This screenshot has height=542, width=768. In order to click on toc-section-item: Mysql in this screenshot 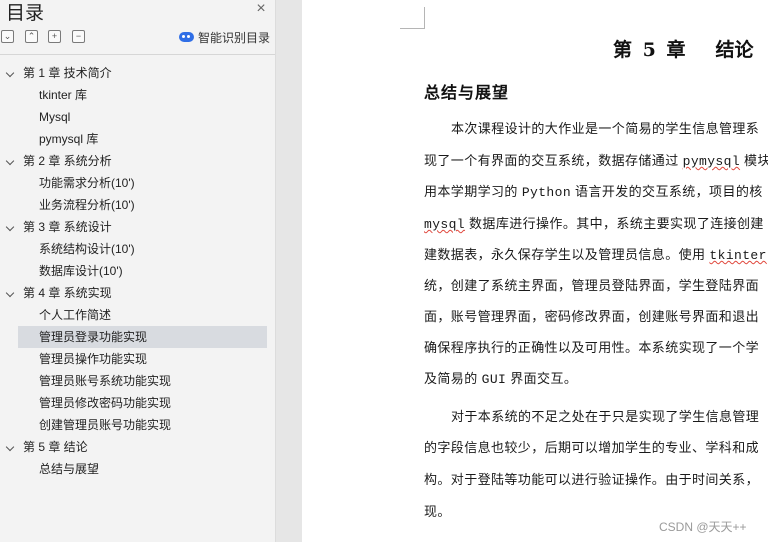, I will do `click(137, 117)`.